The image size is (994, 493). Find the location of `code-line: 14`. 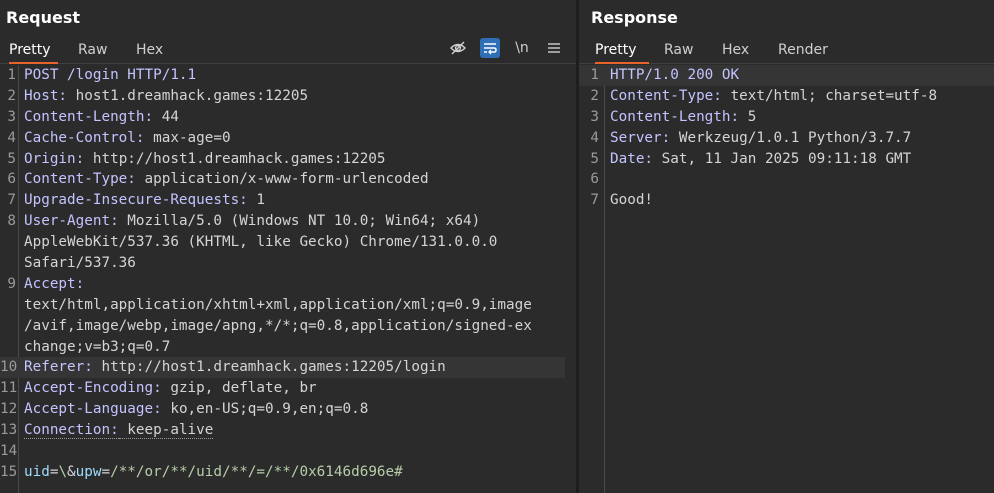

code-line: 14 is located at coordinates (288, 451).